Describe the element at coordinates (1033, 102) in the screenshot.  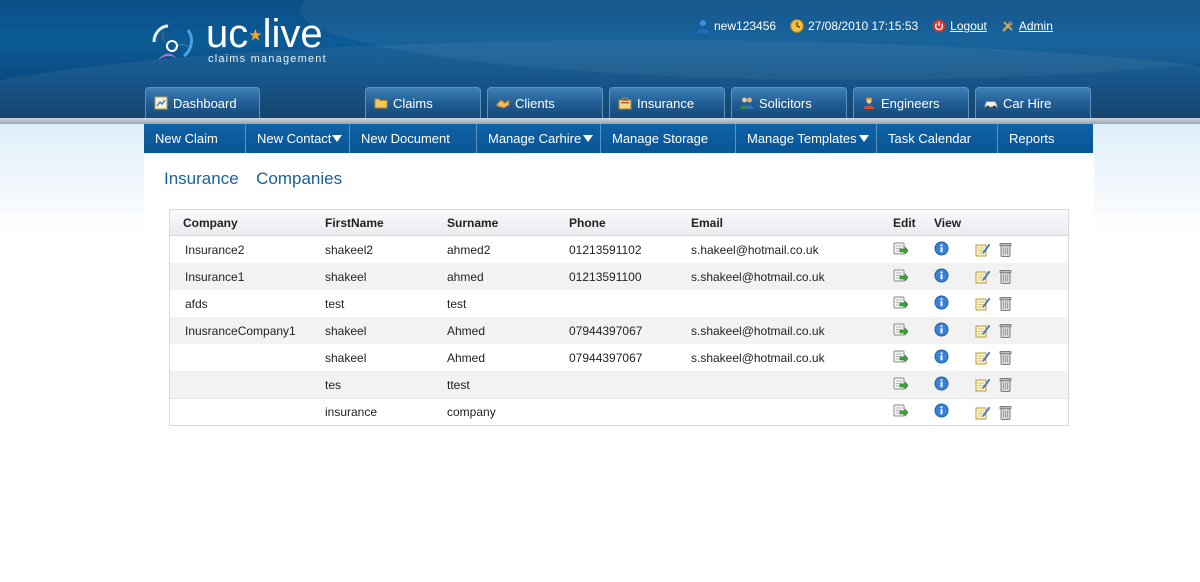
I see `tab-car-hire: Car Hire` at that location.